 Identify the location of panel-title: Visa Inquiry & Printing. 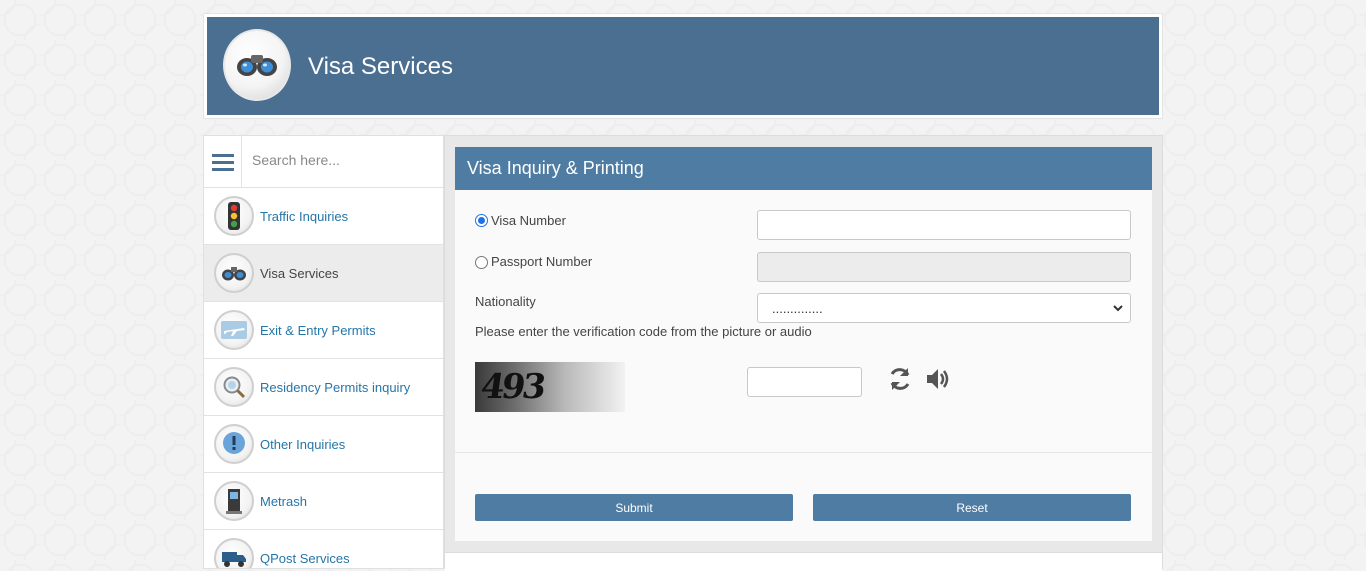
(803, 168).